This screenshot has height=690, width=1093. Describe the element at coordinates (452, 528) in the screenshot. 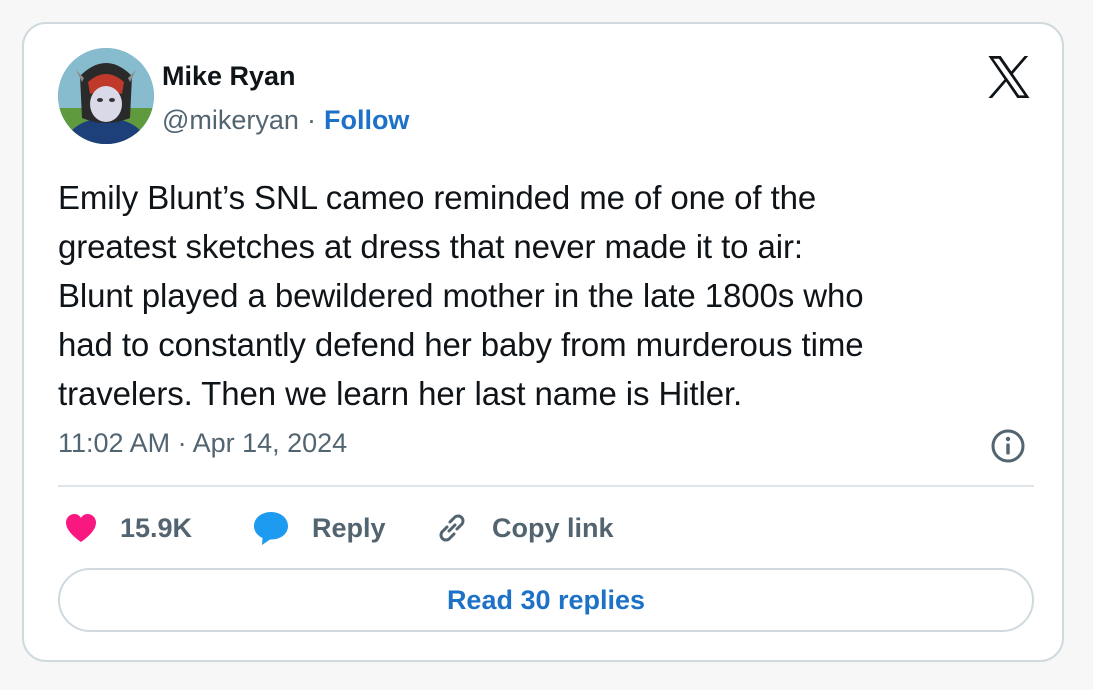

I see `link-icon` at that location.